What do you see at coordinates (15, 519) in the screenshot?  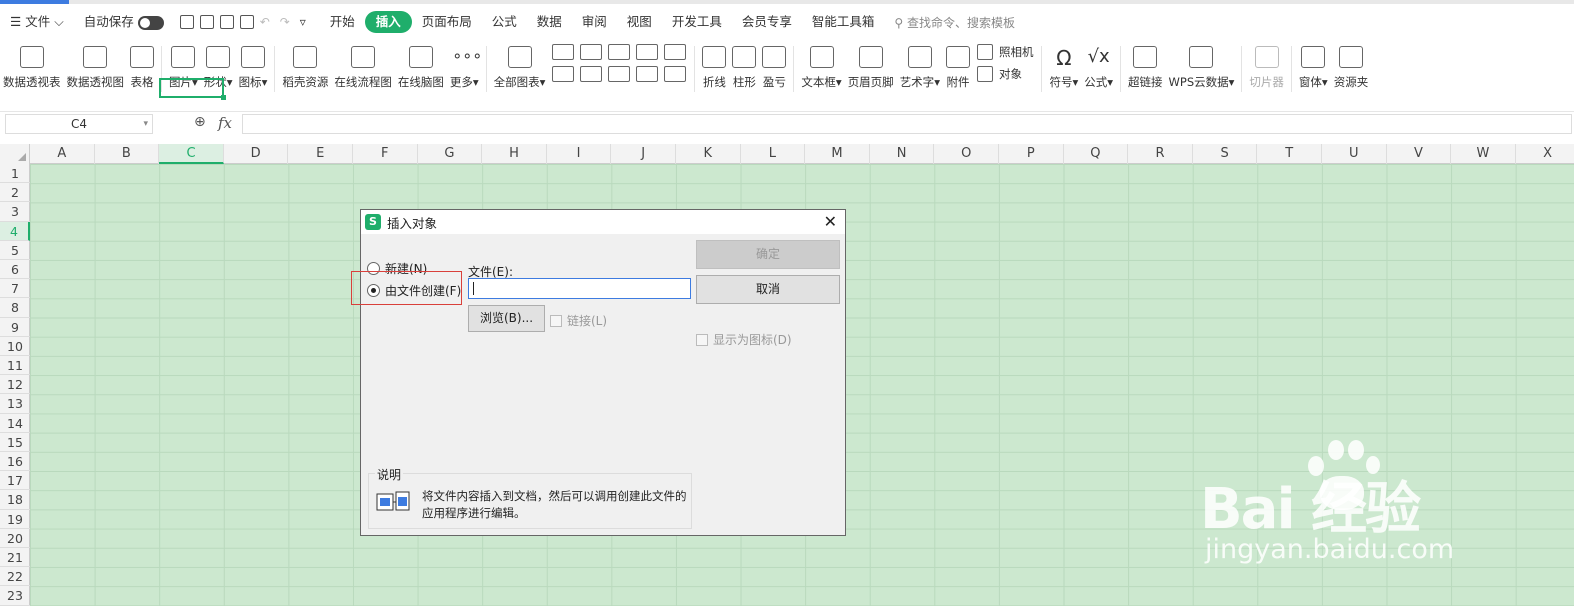 I see `row-header-19: 19` at bounding box center [15, 519].